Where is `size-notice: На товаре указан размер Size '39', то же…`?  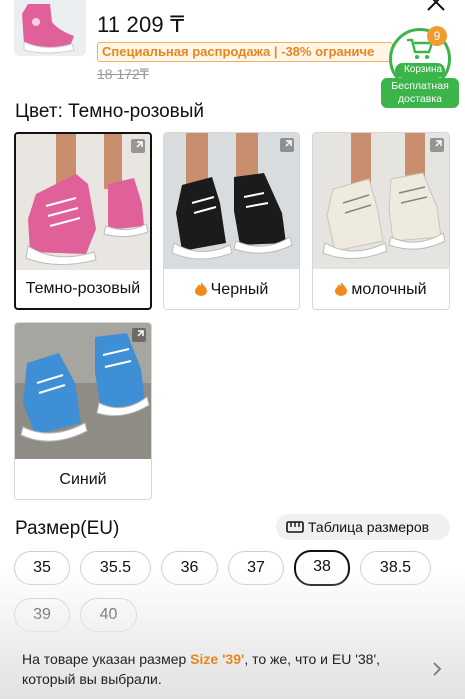
size-notice: На товаре указан размер Size '39', то же… is located at coordinates (227, 669).